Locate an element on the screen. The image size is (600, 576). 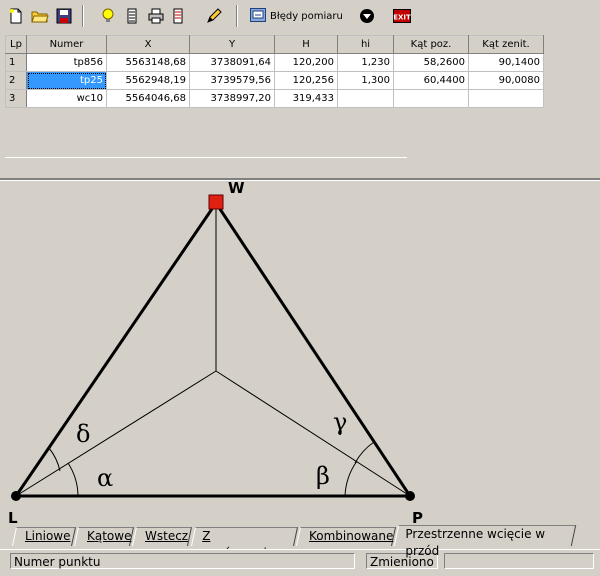
arc-delta is located at coordinates (54, 459).